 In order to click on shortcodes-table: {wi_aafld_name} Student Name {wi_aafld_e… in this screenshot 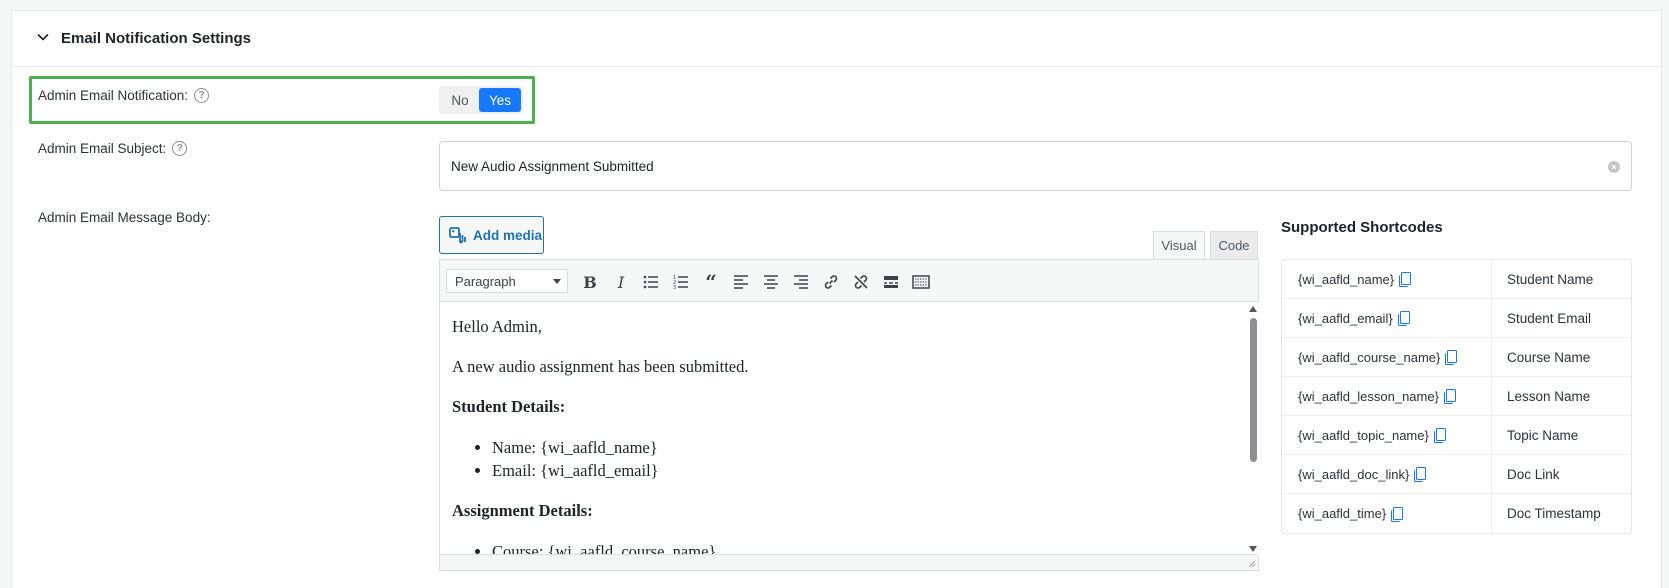, I will do `click(1456, 396)`.